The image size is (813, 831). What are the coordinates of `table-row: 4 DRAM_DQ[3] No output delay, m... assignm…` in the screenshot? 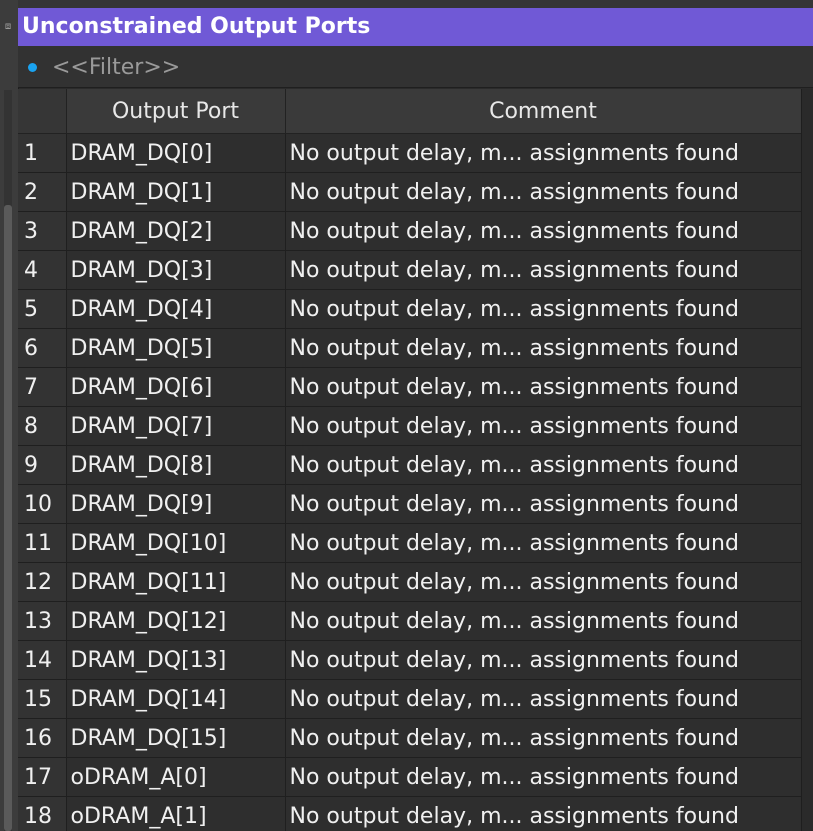 It's located at (410, 270).